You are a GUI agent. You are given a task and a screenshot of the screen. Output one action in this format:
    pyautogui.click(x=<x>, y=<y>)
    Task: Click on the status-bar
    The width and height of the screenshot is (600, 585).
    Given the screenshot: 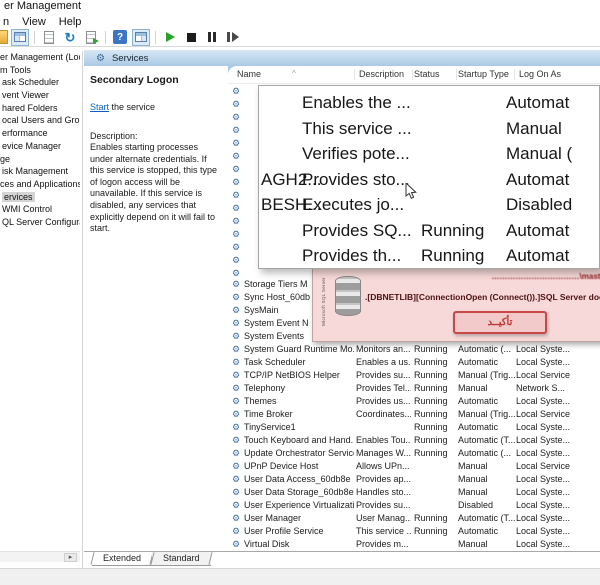 What is the action you would take?
    pyautogui.click(x=300, y=576)
    